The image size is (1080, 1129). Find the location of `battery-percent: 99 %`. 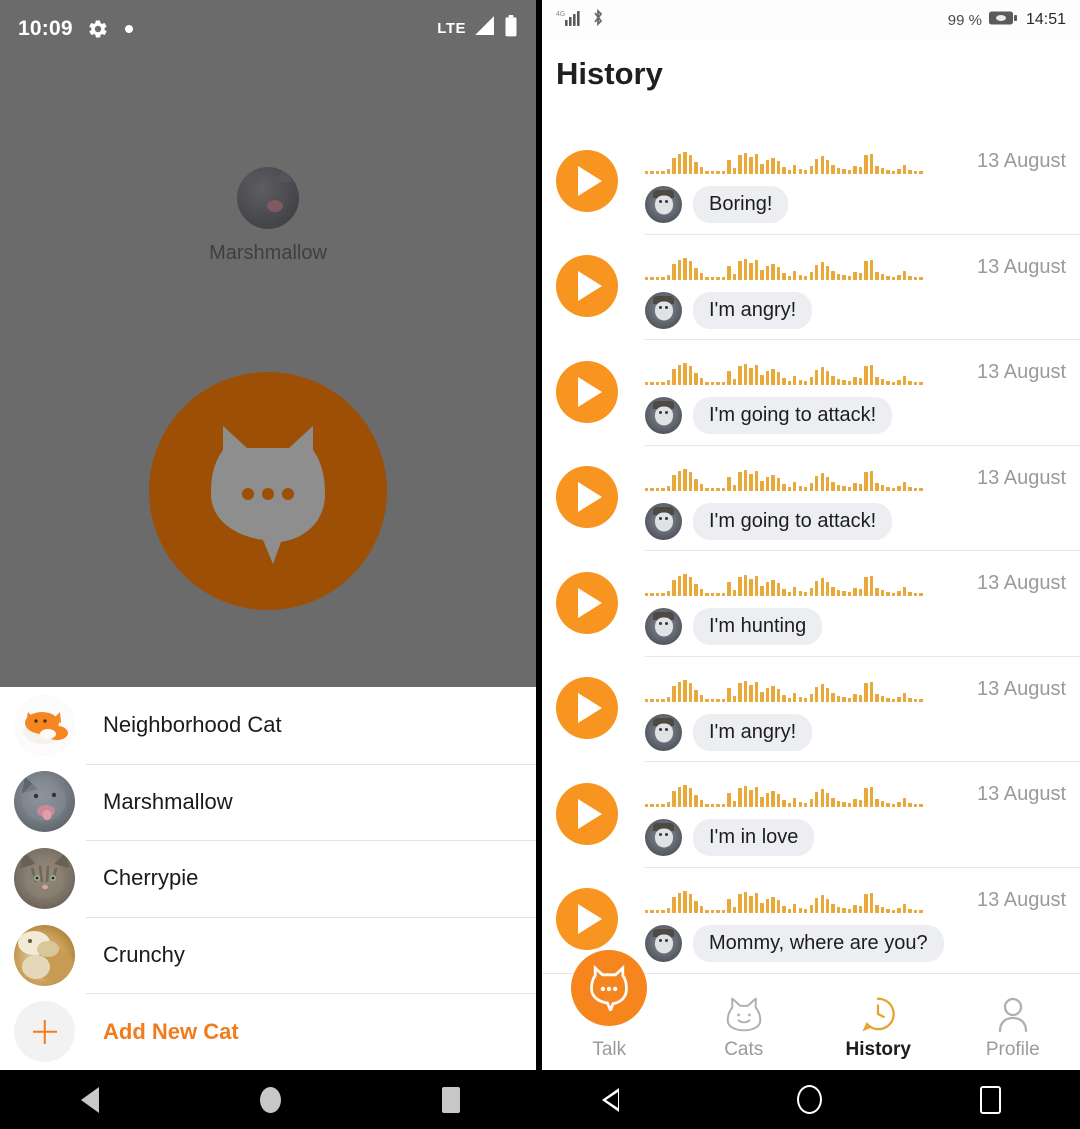

battery-percent: 99 % is located at coordinates (964, 20).